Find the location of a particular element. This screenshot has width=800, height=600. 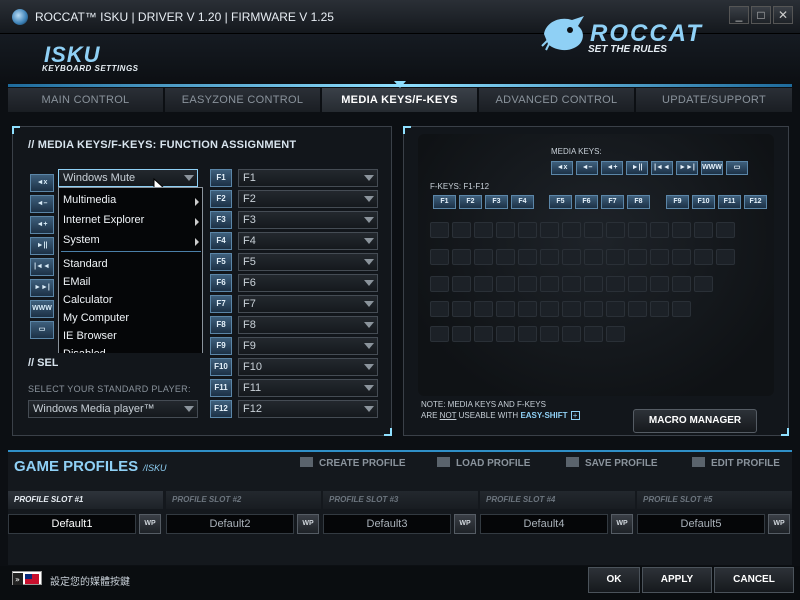

volume-up-key-icon: ◄+ is located at coordinates (42, 225).